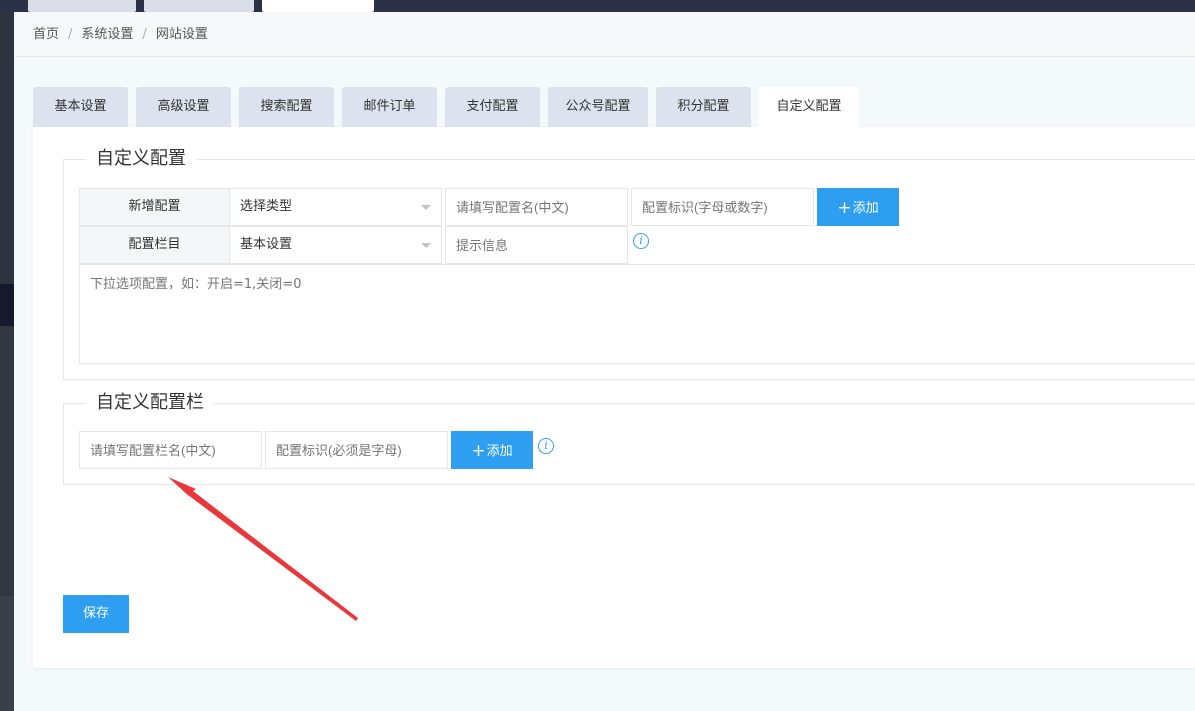 The height and width of the screenshot is (711, 1195). I want to click on config-key-input, so click(722, 207).